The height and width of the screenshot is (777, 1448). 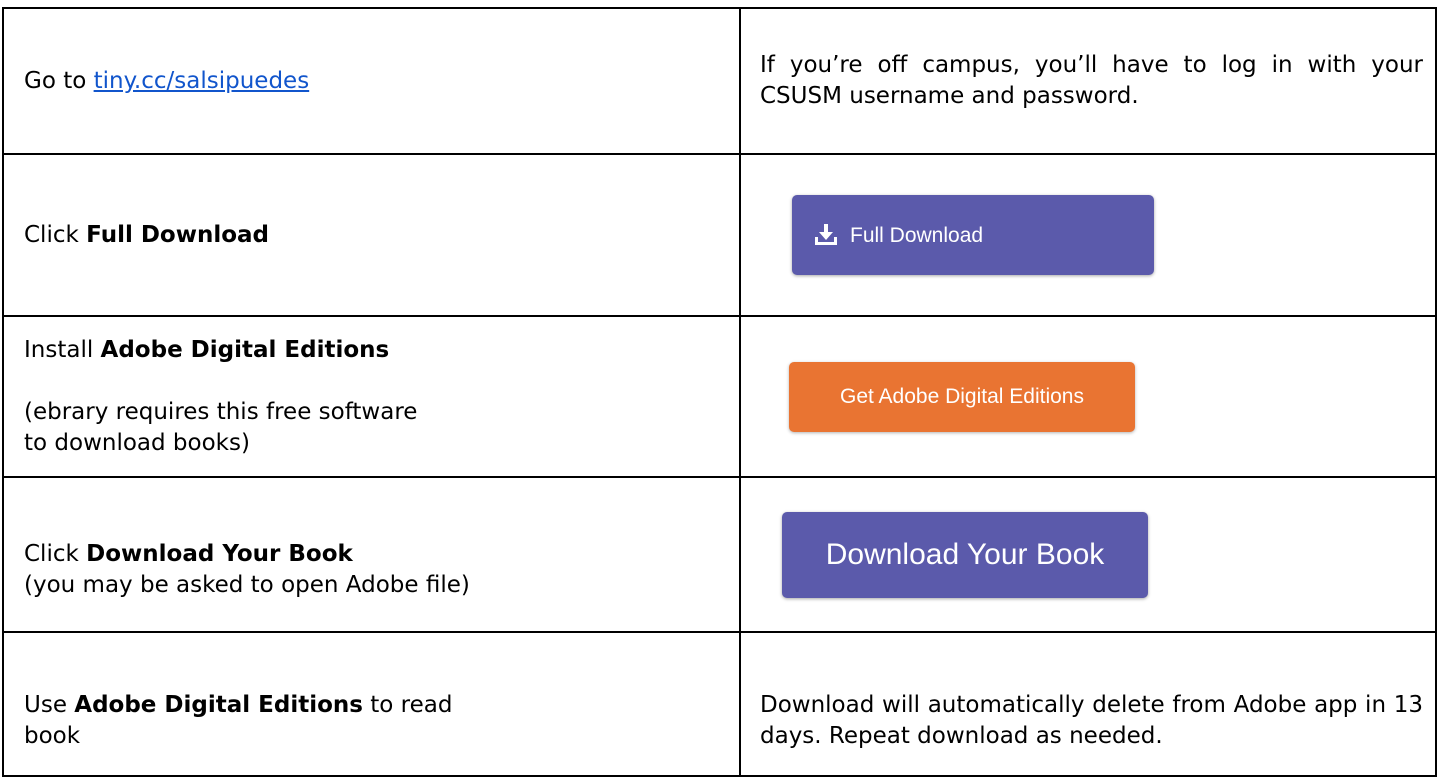 I want to click on step-3-button-cell: Get Adobe Digital Editions, so click(x=1088, y=396).